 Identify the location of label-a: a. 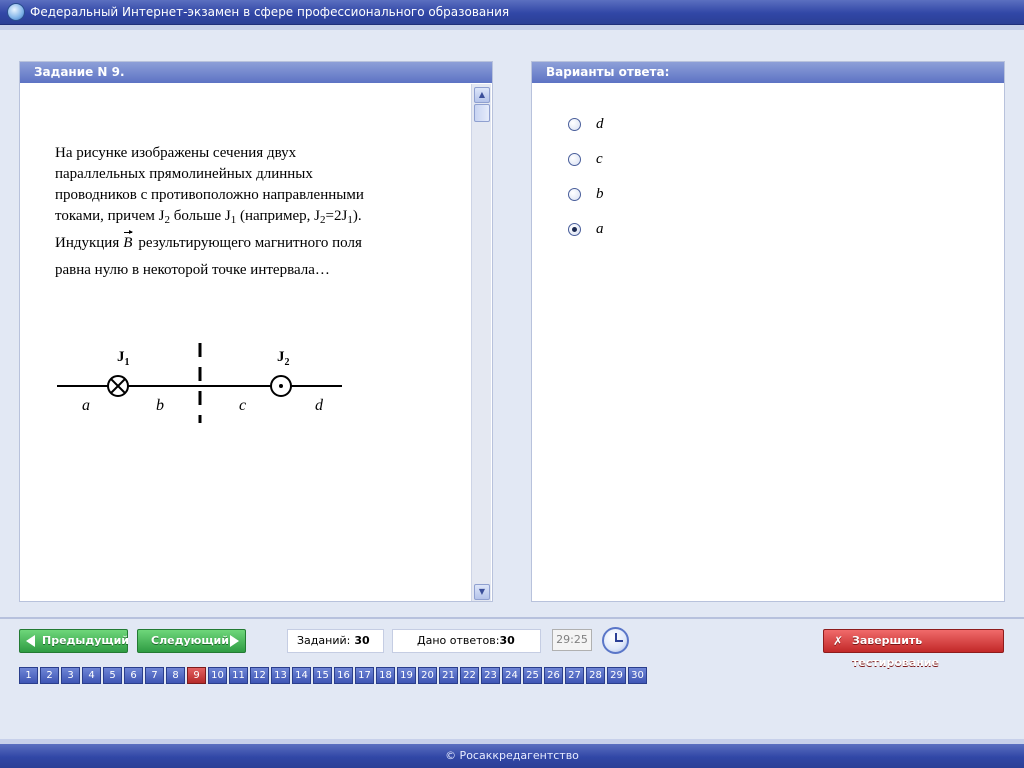
(86, 405).